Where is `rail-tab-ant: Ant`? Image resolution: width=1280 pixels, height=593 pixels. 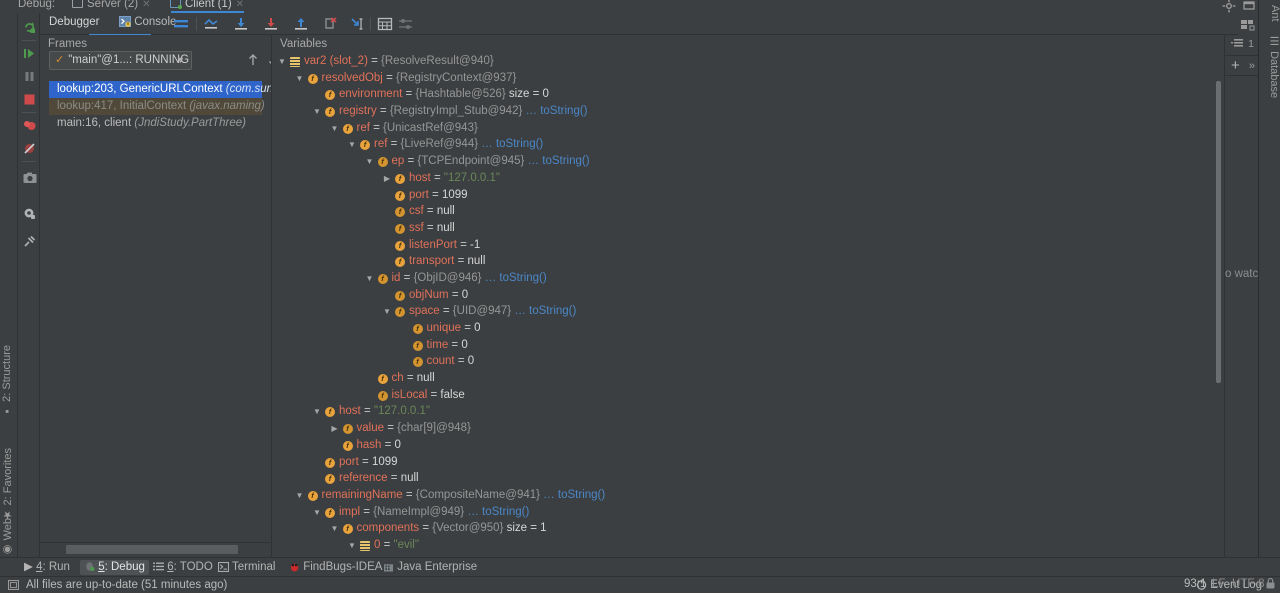 rail-tab-ant: Ant is located at coordinates (1269, 12).